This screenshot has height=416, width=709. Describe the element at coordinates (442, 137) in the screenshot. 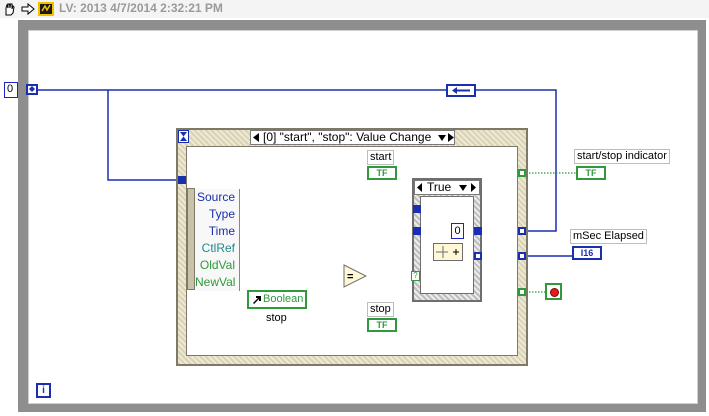

I see `case-dropdown-icon` at that location.